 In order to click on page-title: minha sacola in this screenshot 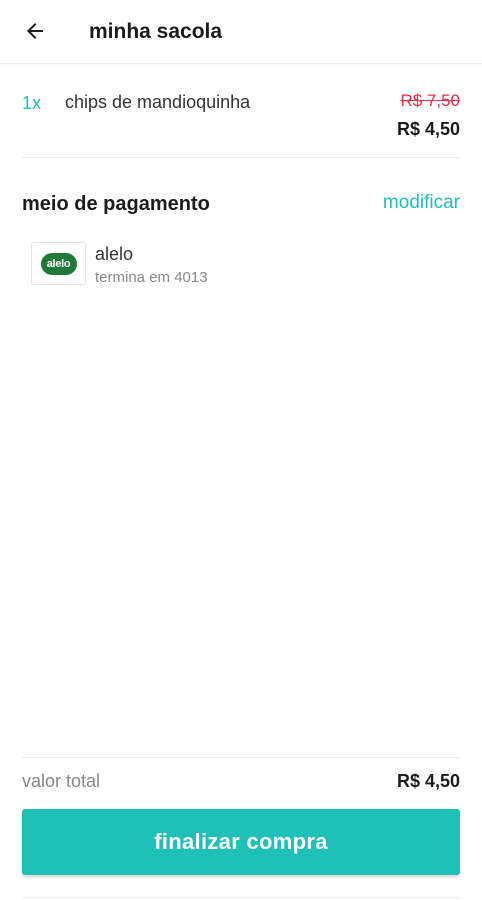, I will do `click(156, 31)`.